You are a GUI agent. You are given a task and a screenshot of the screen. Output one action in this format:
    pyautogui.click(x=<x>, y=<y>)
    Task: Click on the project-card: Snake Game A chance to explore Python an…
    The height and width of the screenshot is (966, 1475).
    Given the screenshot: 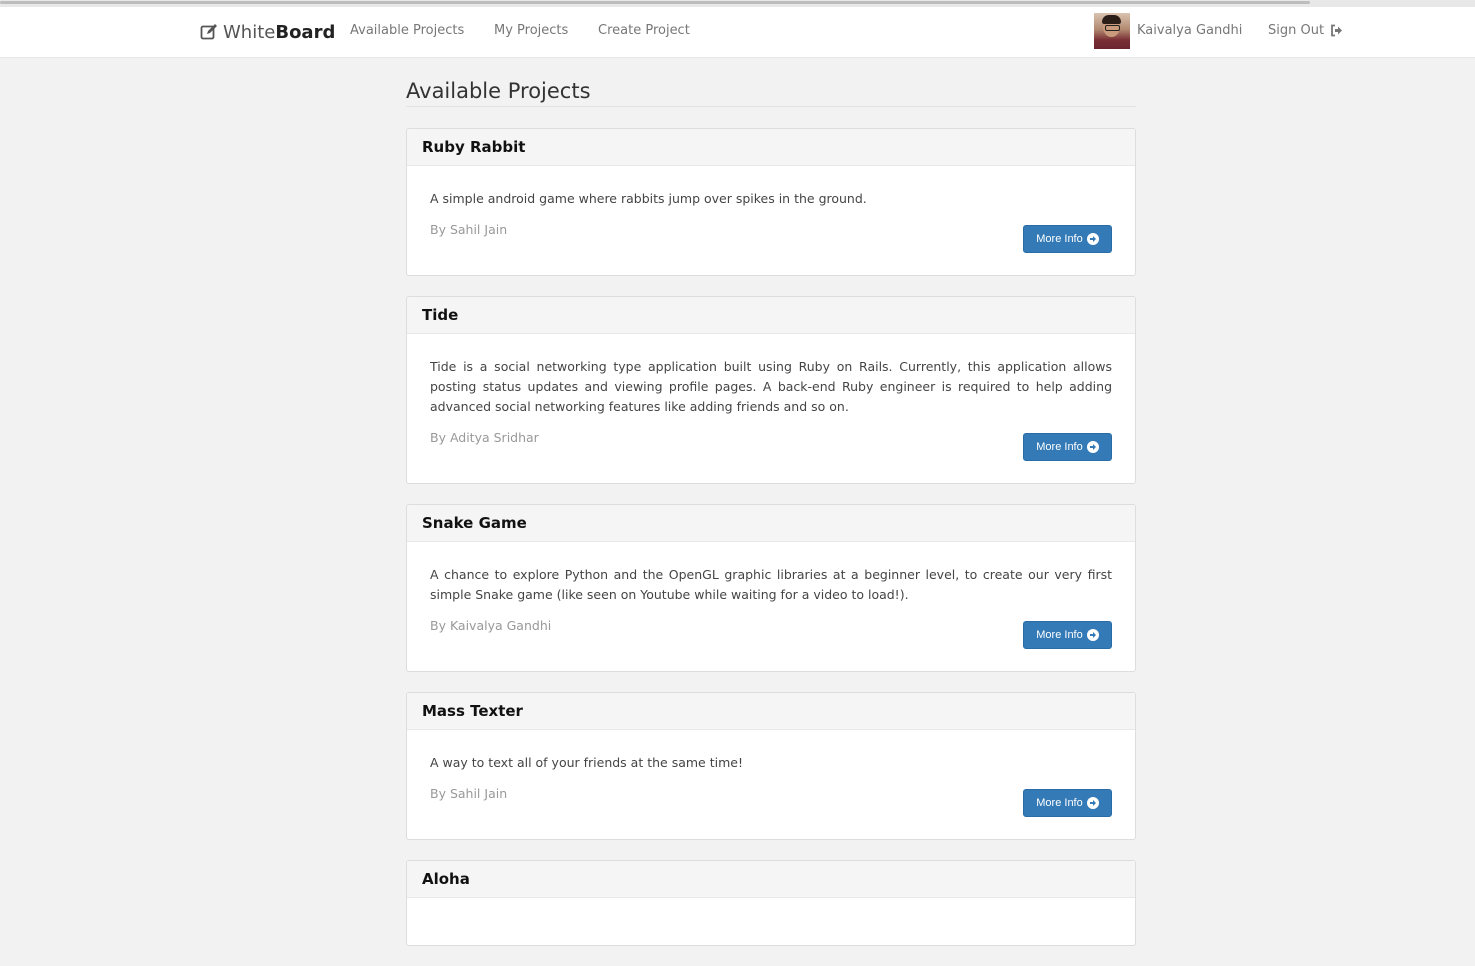 What is the action you would take?
    pyautogui.click(x=771, y=588)
    